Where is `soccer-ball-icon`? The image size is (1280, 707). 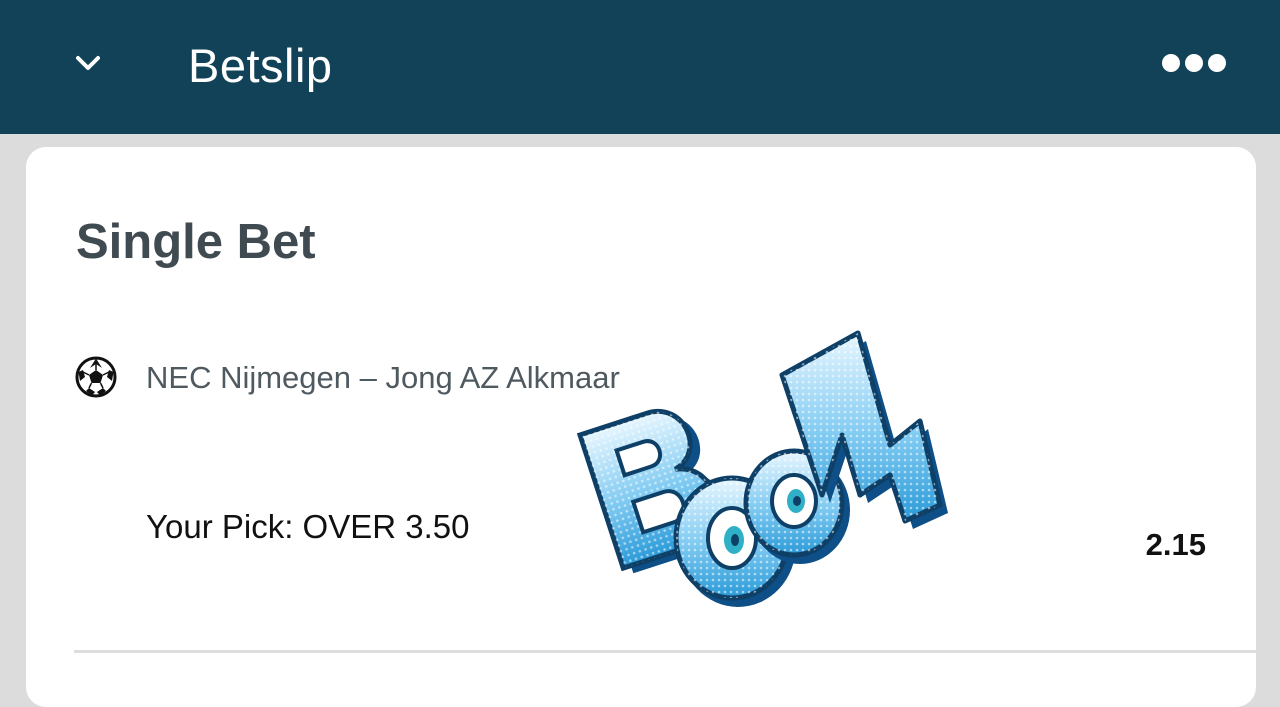 soccer-ball-icon is located at coordinates (96, 377).